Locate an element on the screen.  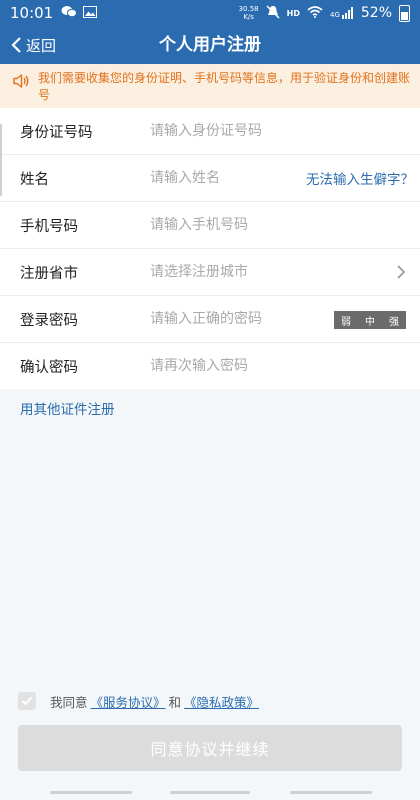
wifi-icon is located at coordinates (315, 13).